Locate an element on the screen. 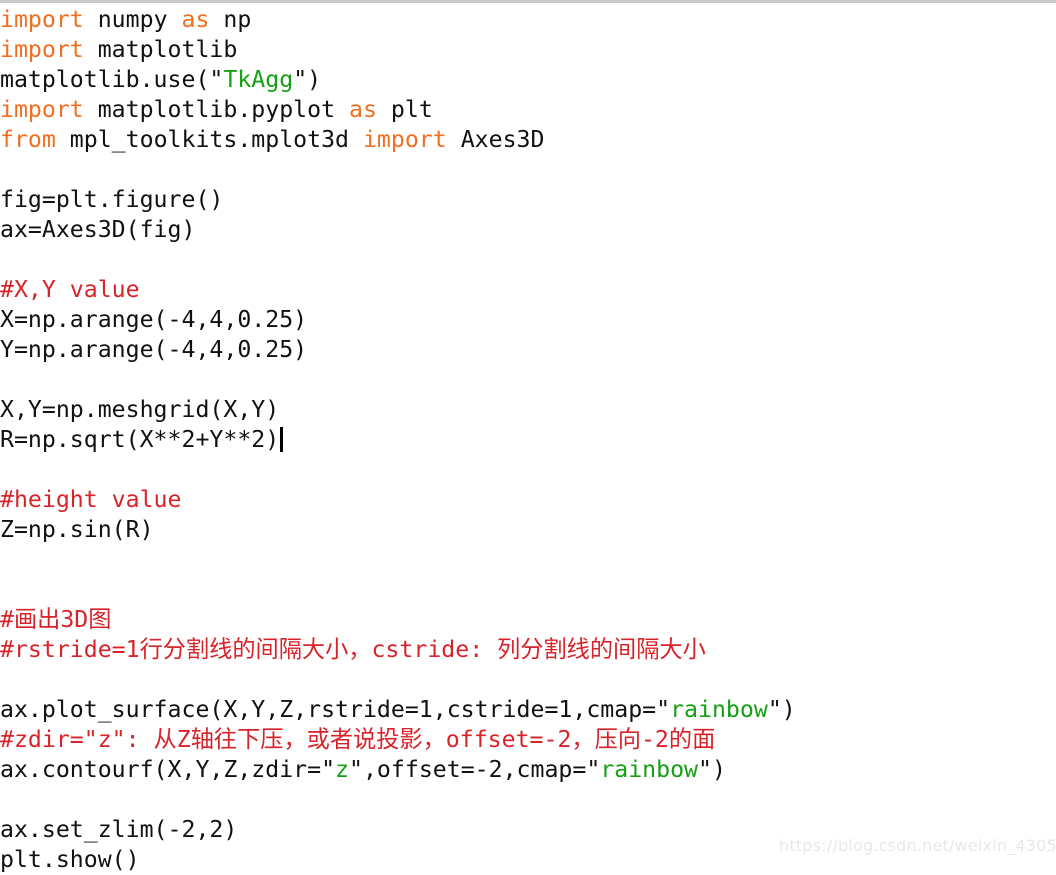 Image resolution: width=1056 pixels, height=875 pixels. code-line: Y=np.arange(-4,4,0.25) is located at coordinates (528, 350).